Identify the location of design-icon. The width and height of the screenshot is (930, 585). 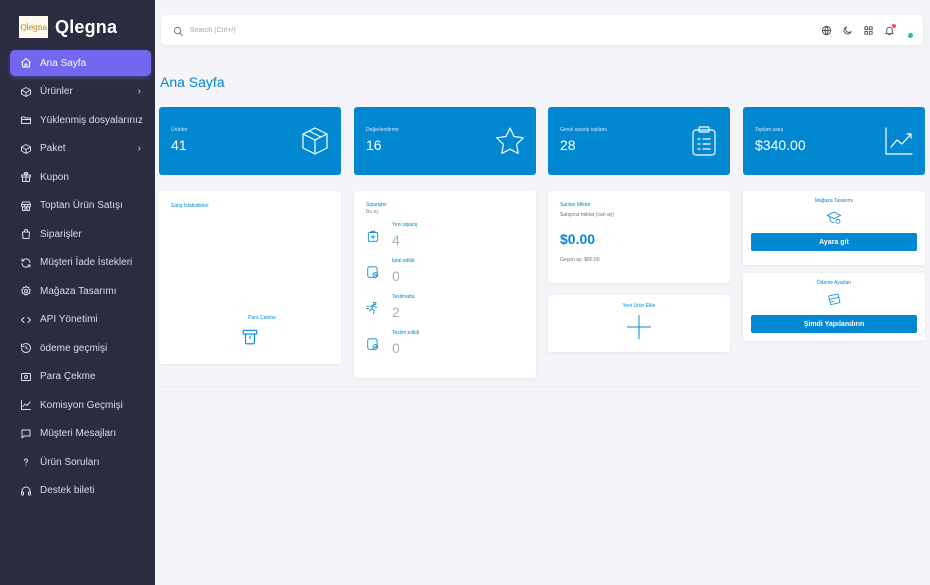
(834, 218).